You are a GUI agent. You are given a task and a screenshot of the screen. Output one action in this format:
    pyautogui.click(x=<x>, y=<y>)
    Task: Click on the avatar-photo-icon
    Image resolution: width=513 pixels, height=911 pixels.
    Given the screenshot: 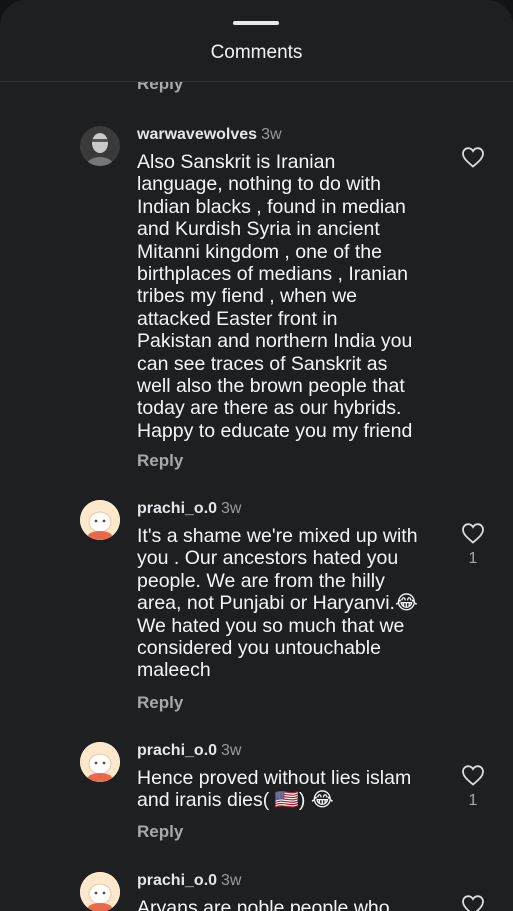 What is the action you would take?
    pyautogui.click(x=100, y=146)
    